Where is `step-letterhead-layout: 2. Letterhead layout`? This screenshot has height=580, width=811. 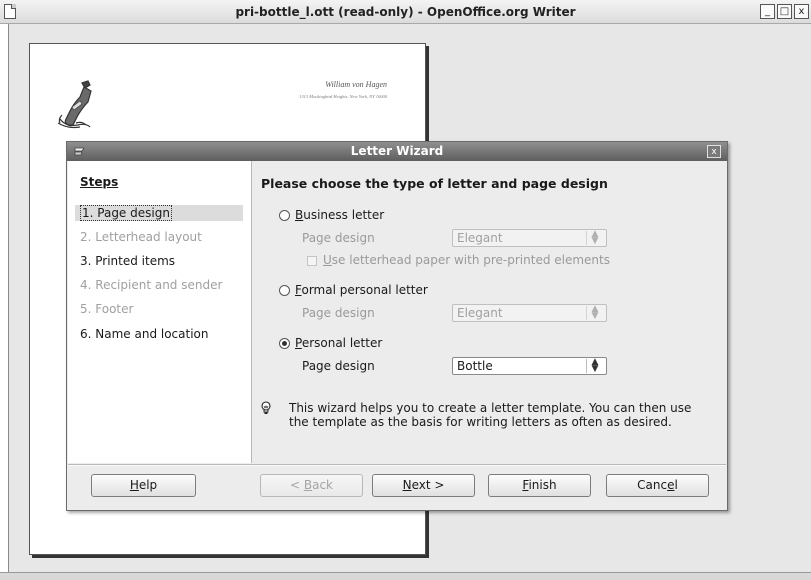
step-letterhead-layout: 2. Letterhead layout is located at coordinates (159, 237).